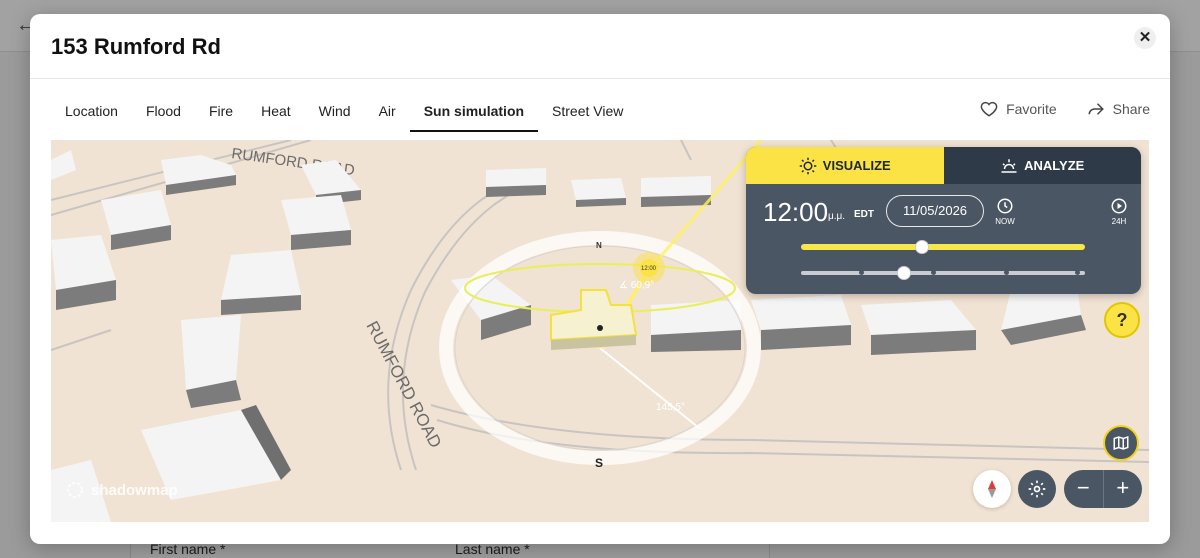 This screenshot has height=558, width=1200. Describe the element at coordinates (134, 490) in the screenshot. I see `brand-label: shadowmap` at that location.